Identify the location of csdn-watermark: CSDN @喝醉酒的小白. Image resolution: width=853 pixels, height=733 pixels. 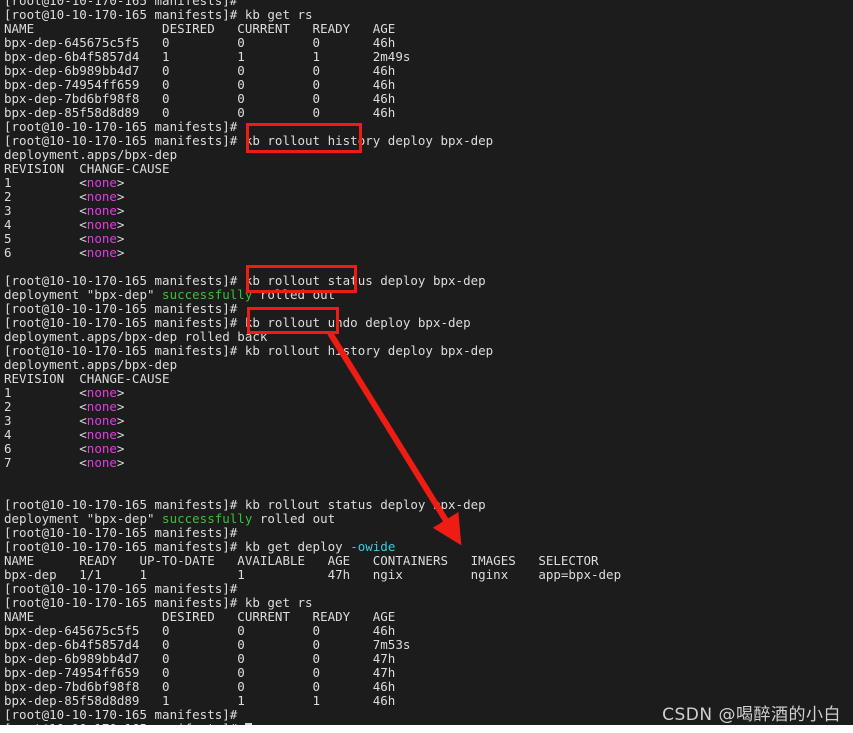
(751, 715).